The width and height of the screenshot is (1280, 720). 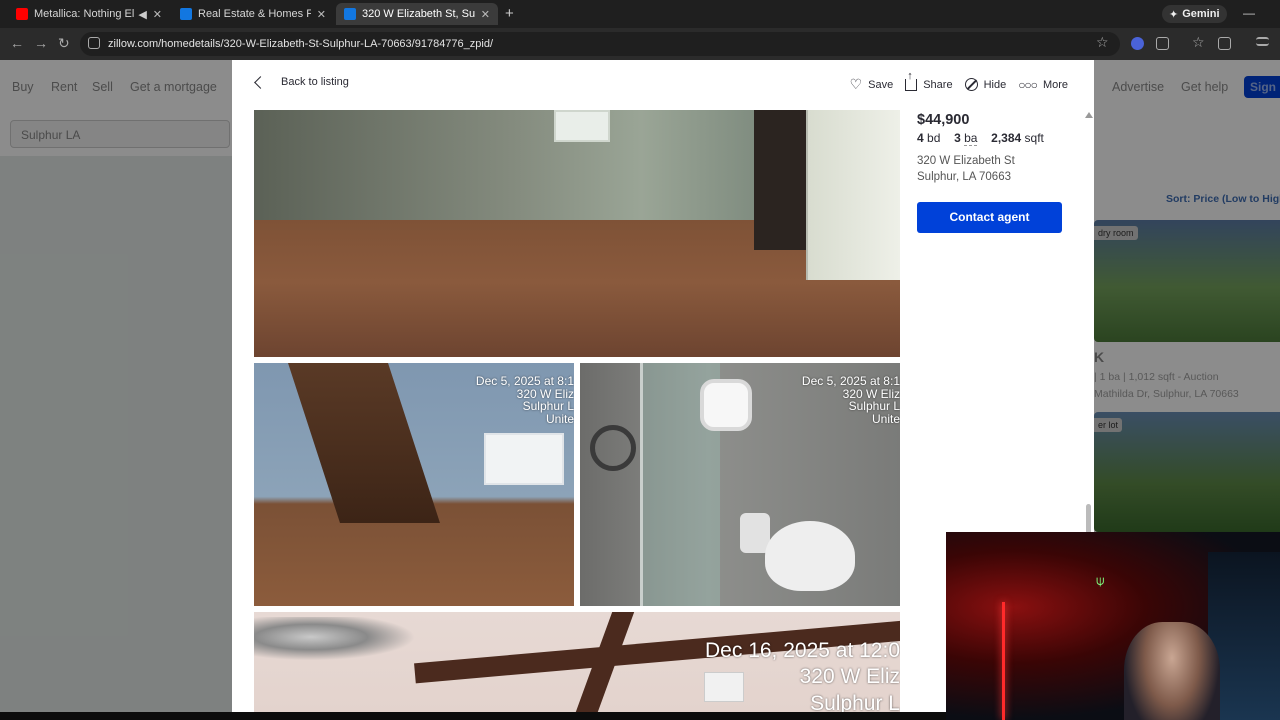 I want to click on tab-metallica: Metallica: Nothing Else Ma ◀ ✕, so click(x=89, y=14).